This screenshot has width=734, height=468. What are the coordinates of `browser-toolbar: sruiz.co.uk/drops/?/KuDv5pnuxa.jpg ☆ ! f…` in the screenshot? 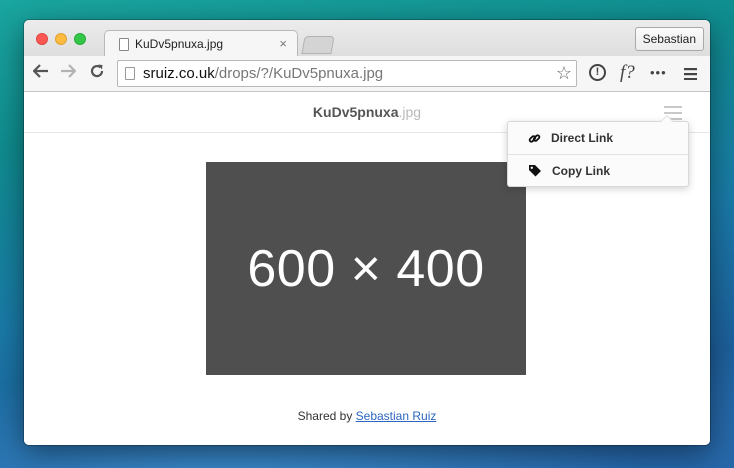 It's located at (367, 74).